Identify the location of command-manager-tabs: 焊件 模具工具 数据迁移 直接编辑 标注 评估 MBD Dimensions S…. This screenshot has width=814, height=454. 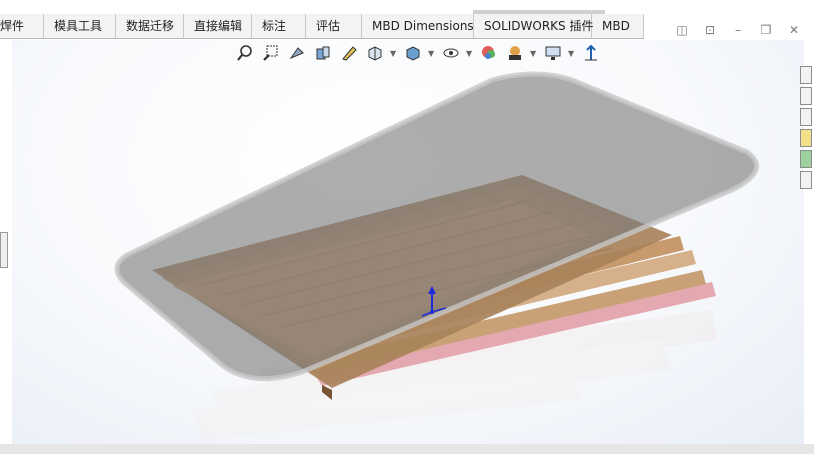
(322, 26).